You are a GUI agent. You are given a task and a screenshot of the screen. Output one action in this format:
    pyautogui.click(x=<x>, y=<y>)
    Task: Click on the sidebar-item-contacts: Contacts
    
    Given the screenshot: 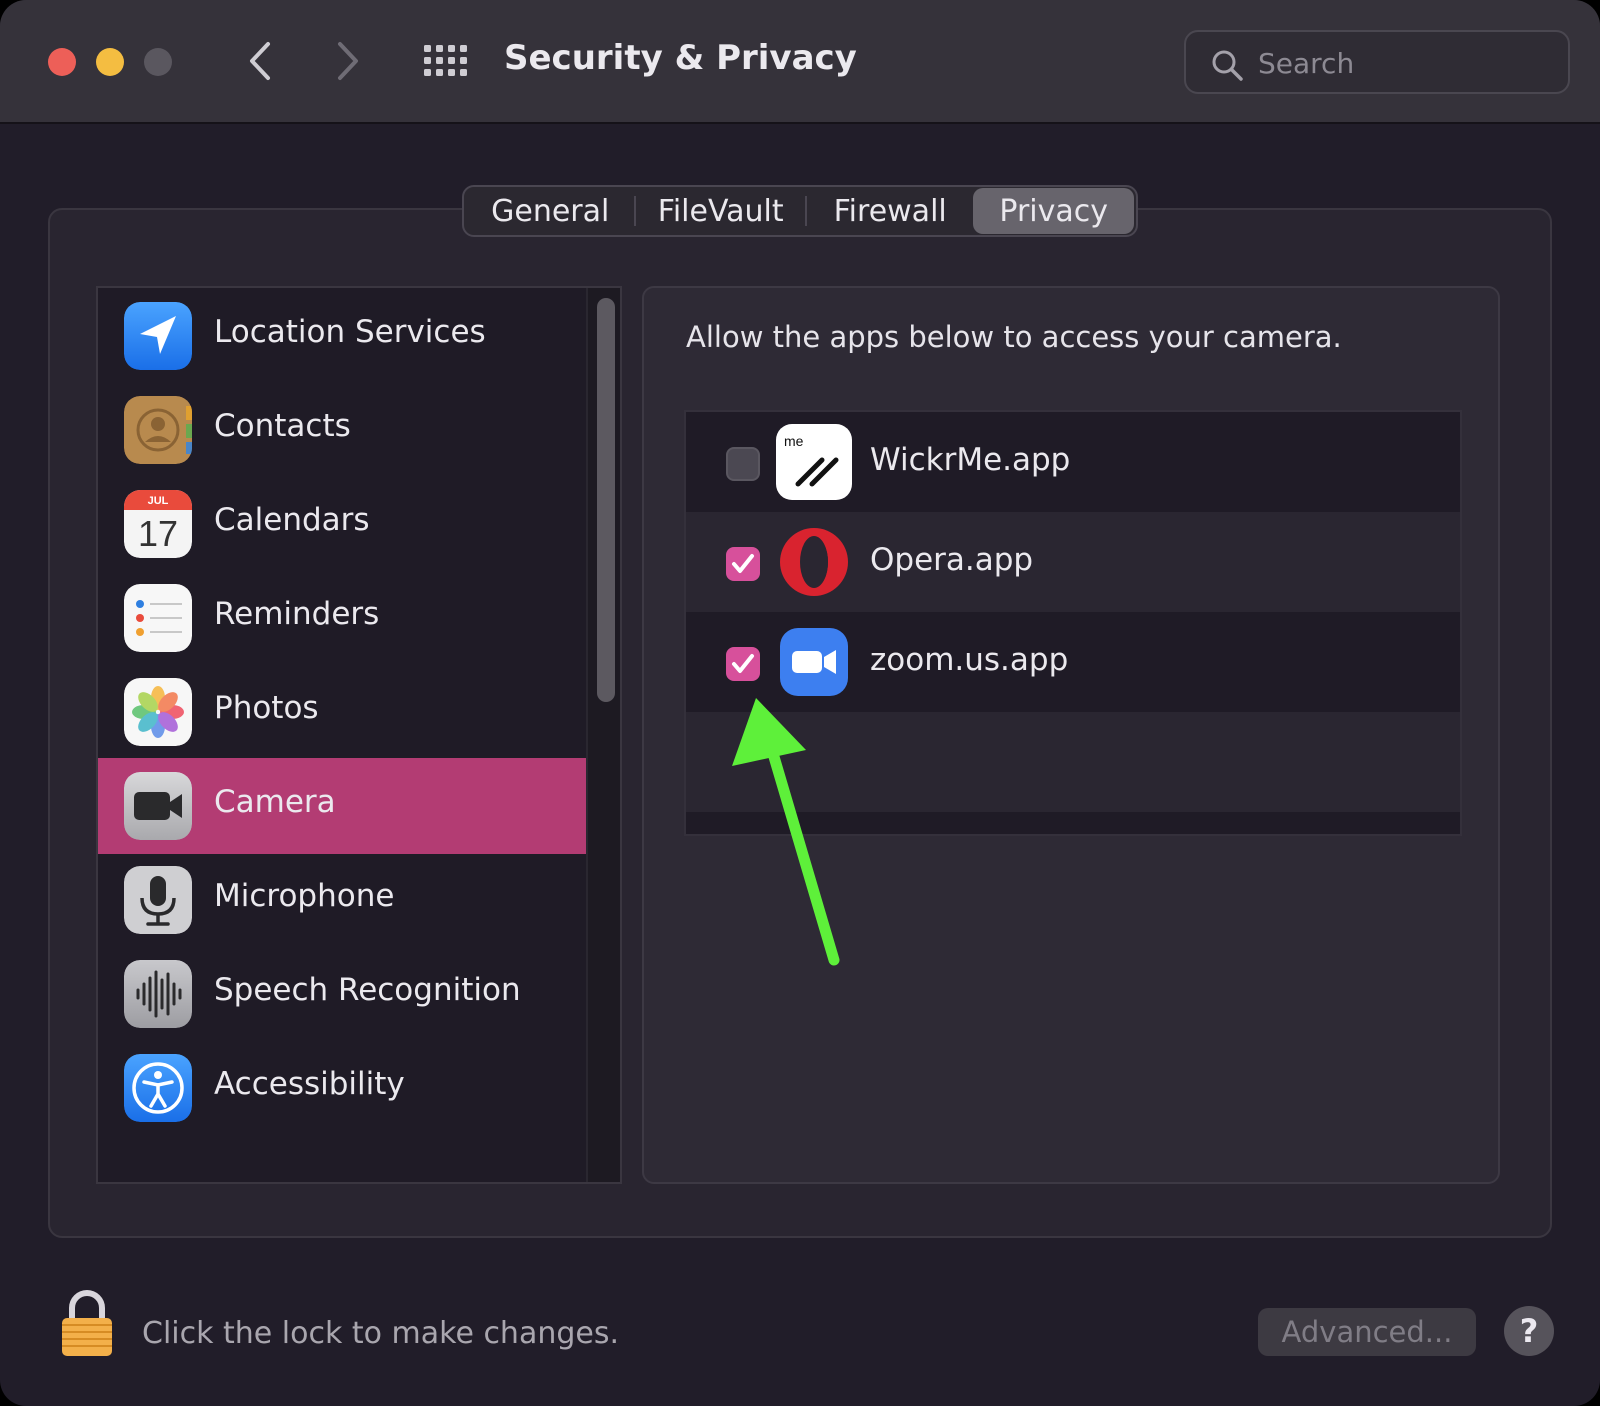 What is the action you would take?
    pyautogui.click(x=342, y=430)
    